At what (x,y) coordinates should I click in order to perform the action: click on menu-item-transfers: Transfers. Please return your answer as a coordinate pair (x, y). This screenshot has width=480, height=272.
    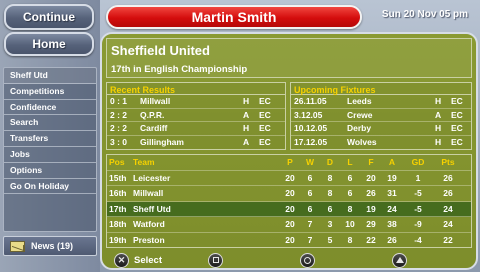
    Looking at the image, I should click on (50, 139).